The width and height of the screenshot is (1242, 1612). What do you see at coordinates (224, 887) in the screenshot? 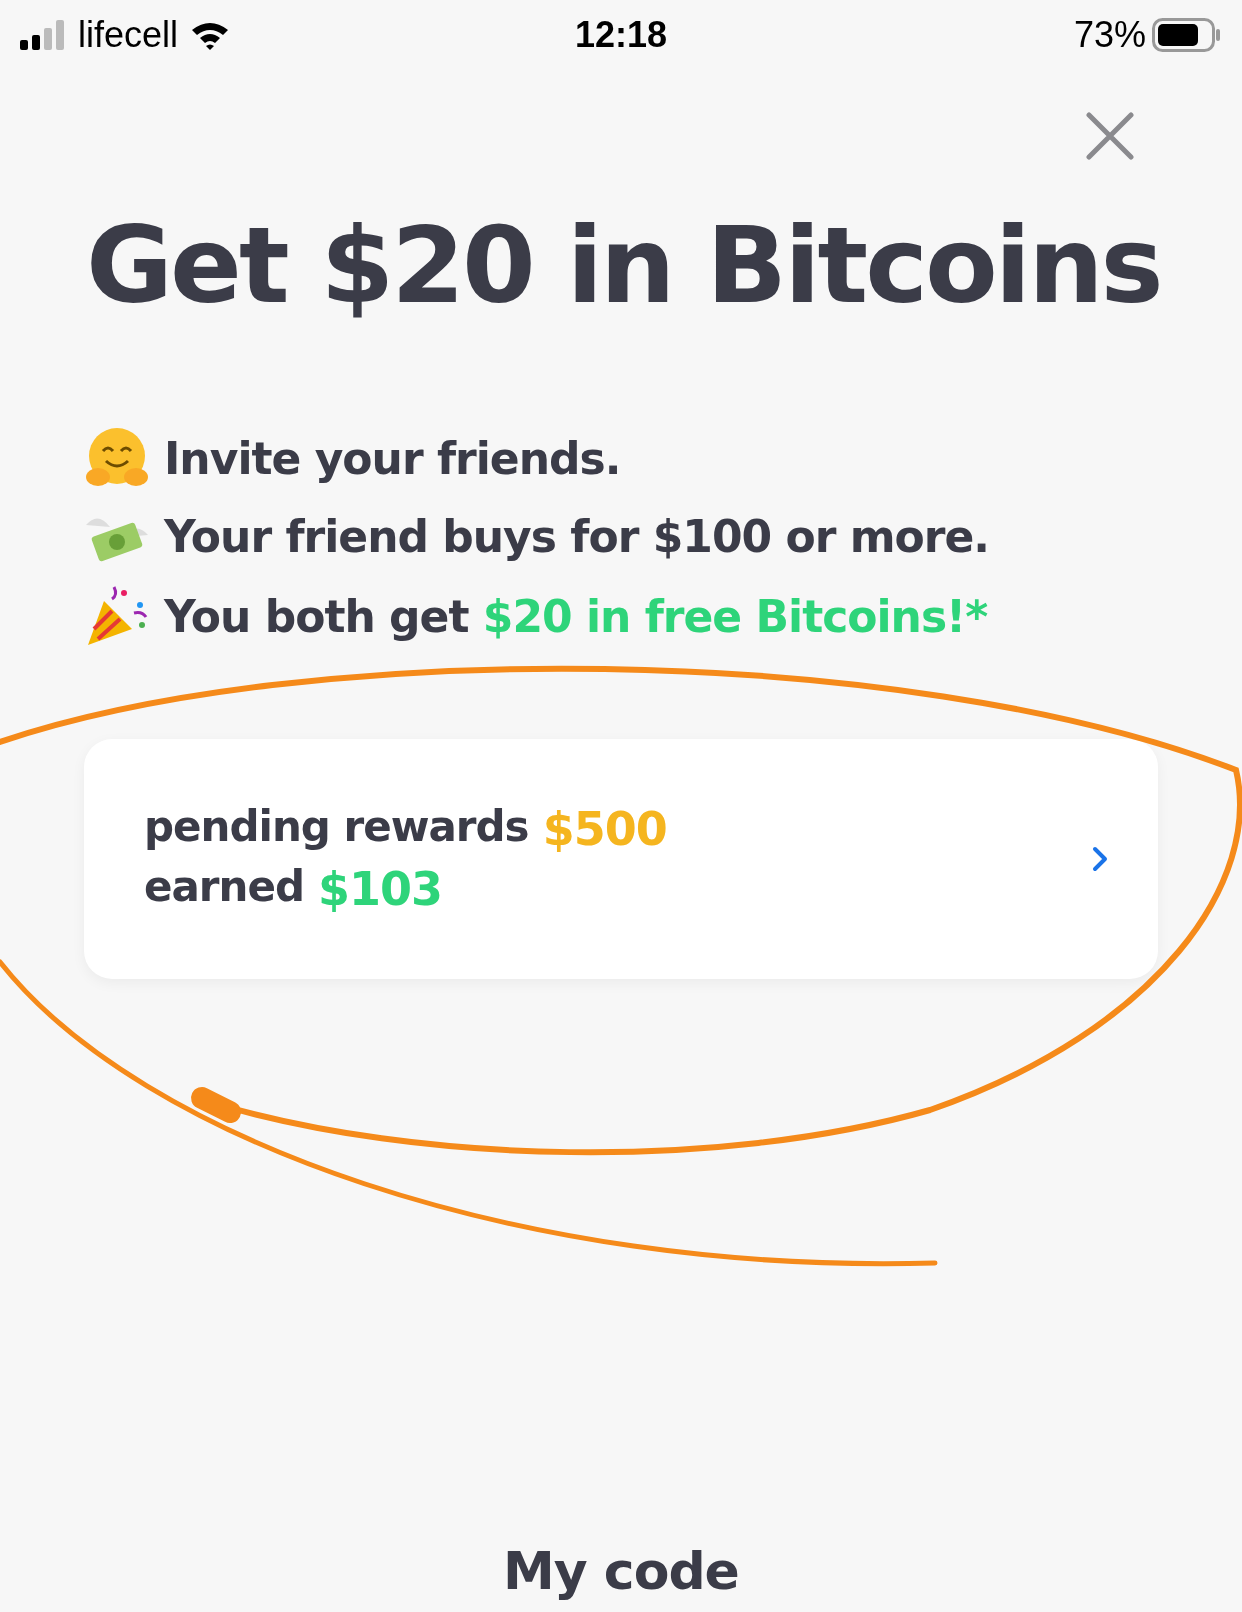
I see `reward-label: earned` at bounding box center [224, 887].